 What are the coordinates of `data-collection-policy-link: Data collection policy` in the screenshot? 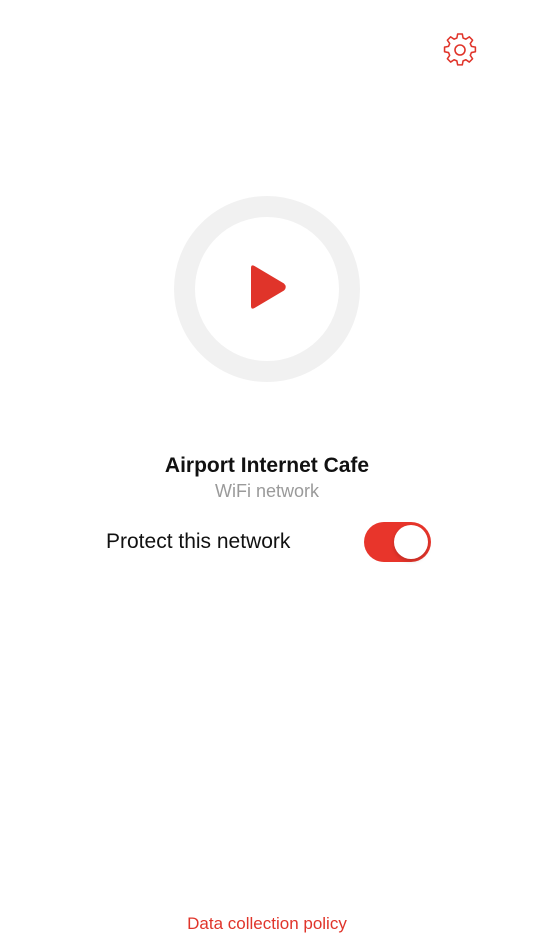 It's located at (267, 924).